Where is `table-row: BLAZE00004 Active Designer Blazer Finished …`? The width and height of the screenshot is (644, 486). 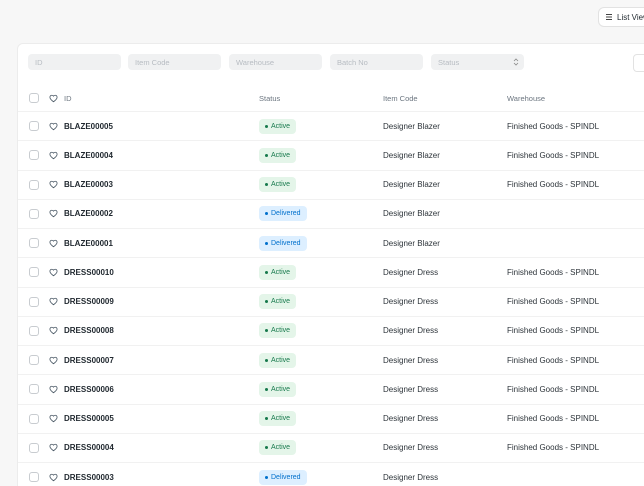
table-row: BLAZE00004 Active Designer Blazer Finished … is located at coordinates (331, 154).